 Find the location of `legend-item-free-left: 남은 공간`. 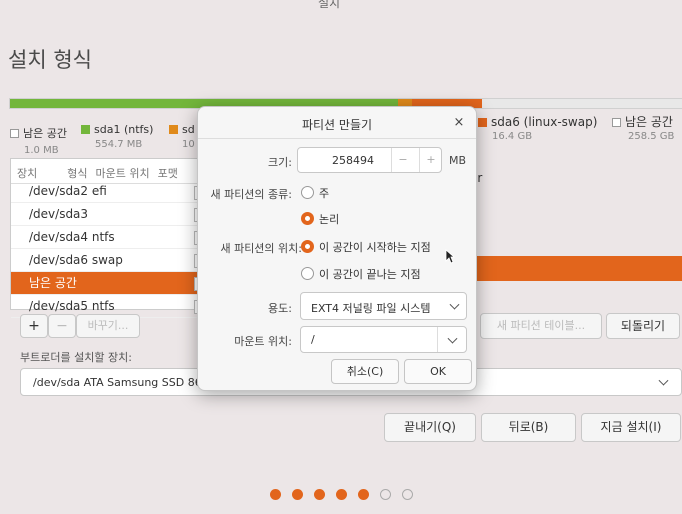

legend-item-free-left: 남은 공간 is located at coordinates (38, 133).